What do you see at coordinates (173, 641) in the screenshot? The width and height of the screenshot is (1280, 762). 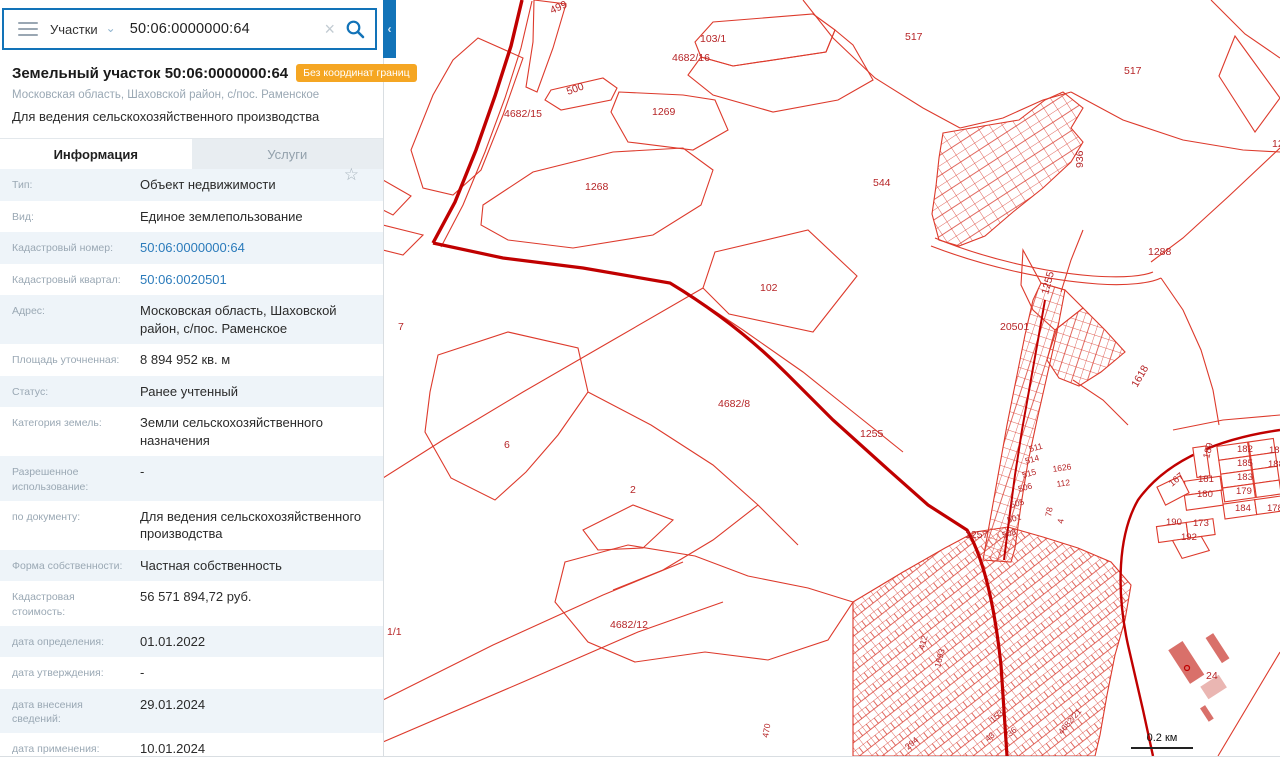 I see `row-value: 01.01.2022` at bounding box center [173, 641].